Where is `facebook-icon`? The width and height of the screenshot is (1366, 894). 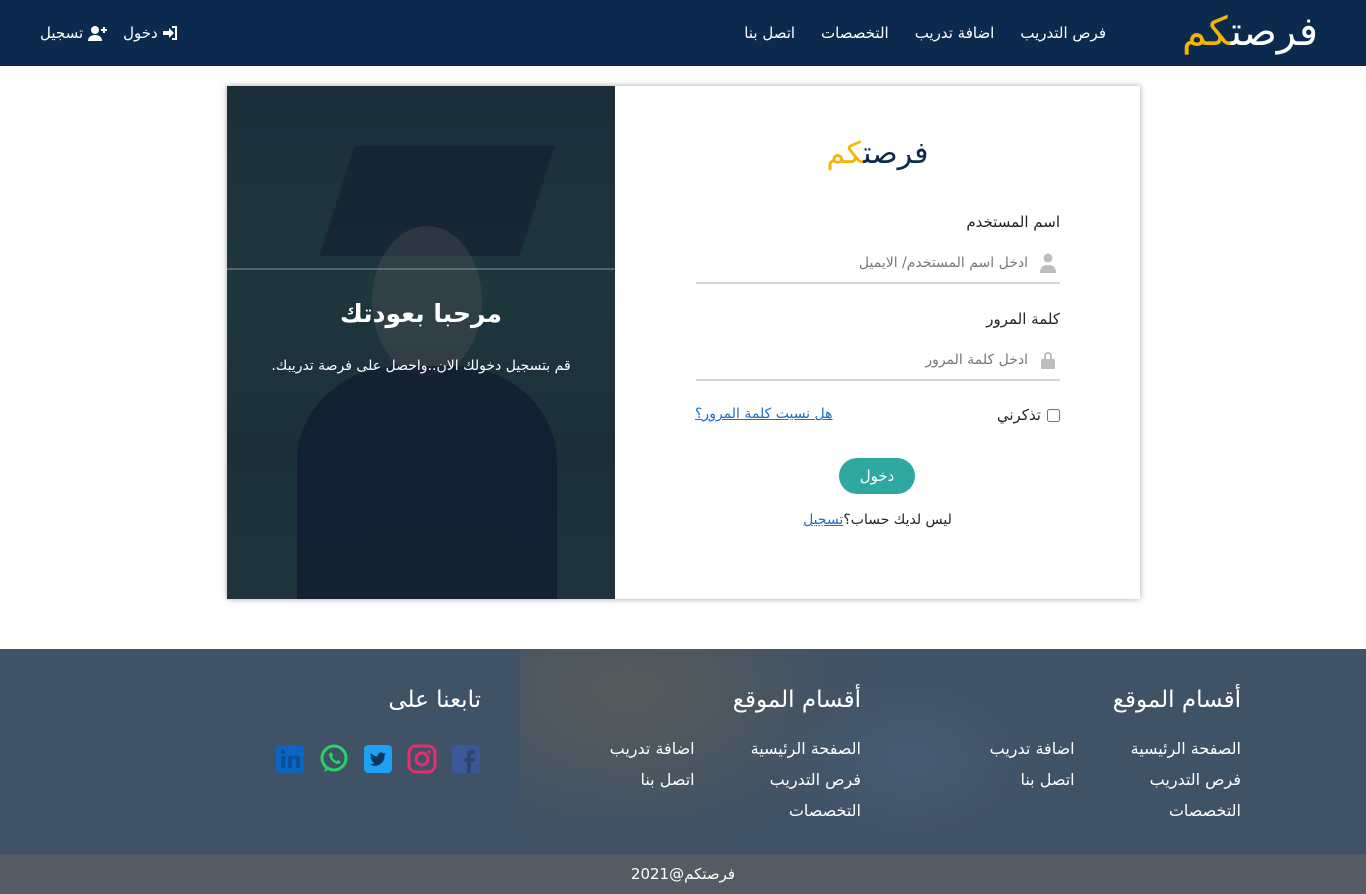 facebook-icon is located at coordinates (466, 759).